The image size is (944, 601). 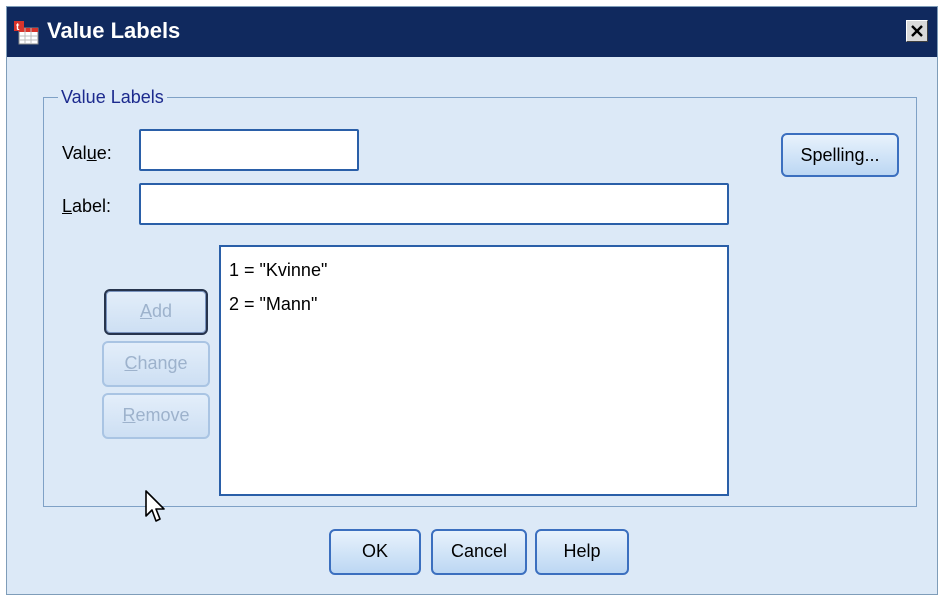 I want to click on title-bar: t Value Labels, so click(x=472, y=32).